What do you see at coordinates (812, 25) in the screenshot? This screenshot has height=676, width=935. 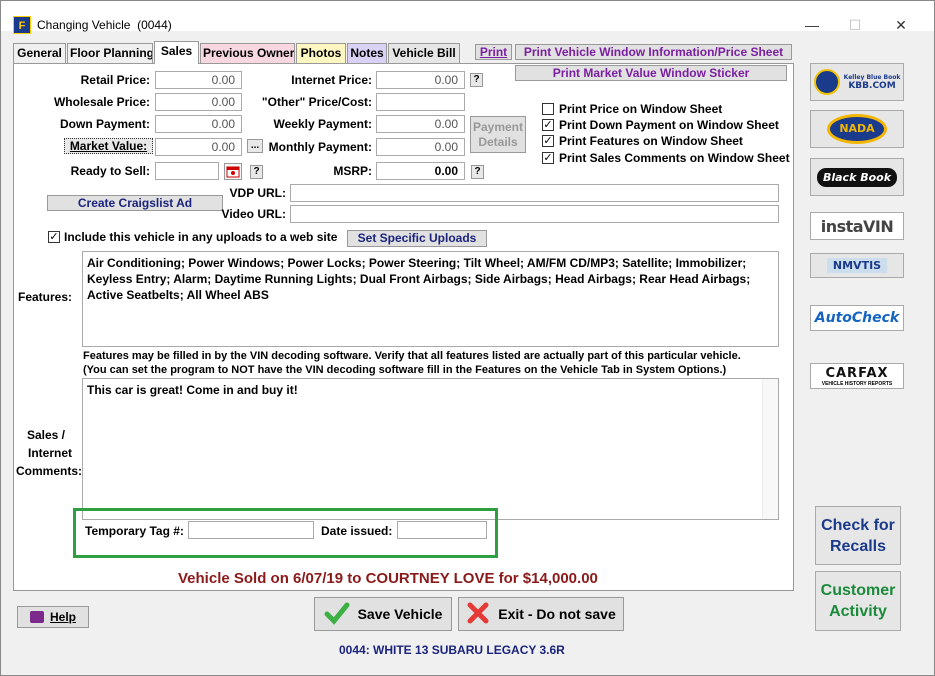 I see `minimize-button: —` at bounding box center [812, 25].